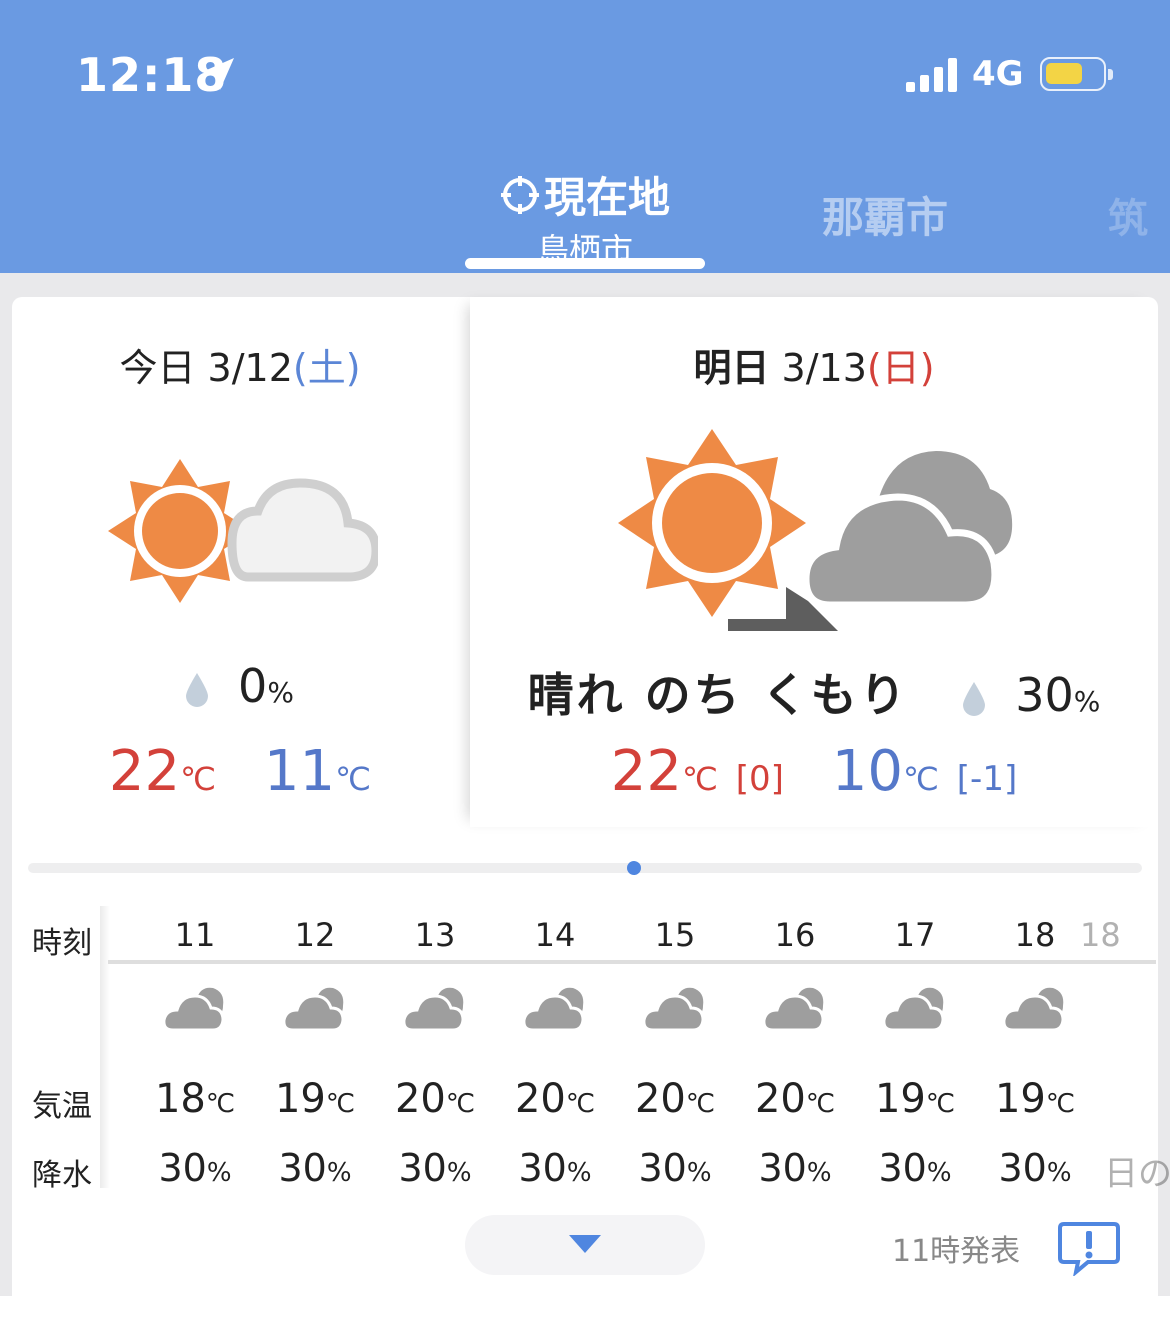 This screenshot has width=1170, height=1317. Describe the element at coordinates (240, 771) in the screenshot. I see `today-temps: 22℃ 11℃` at that location.